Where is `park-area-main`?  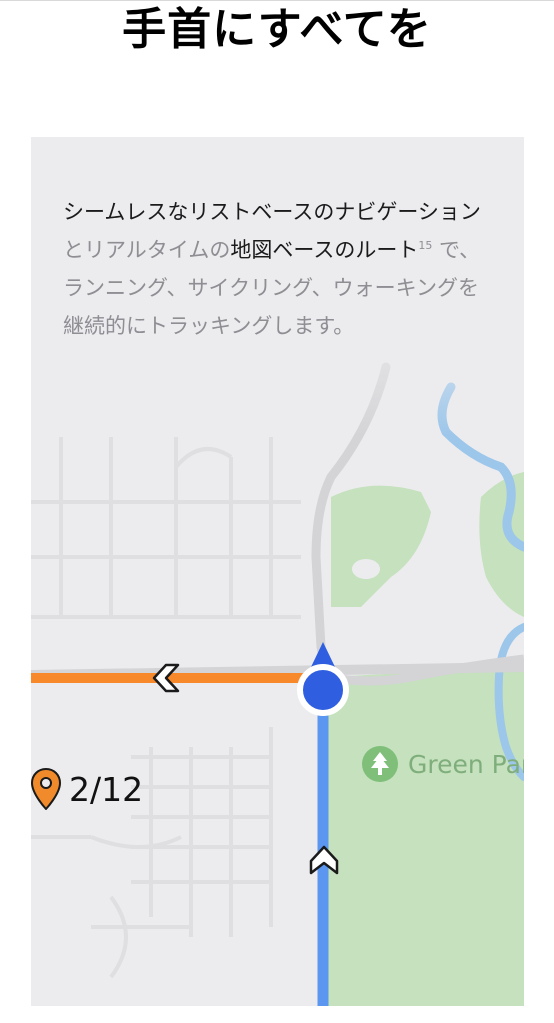
park-area-main is located at coordinates (425, 836).